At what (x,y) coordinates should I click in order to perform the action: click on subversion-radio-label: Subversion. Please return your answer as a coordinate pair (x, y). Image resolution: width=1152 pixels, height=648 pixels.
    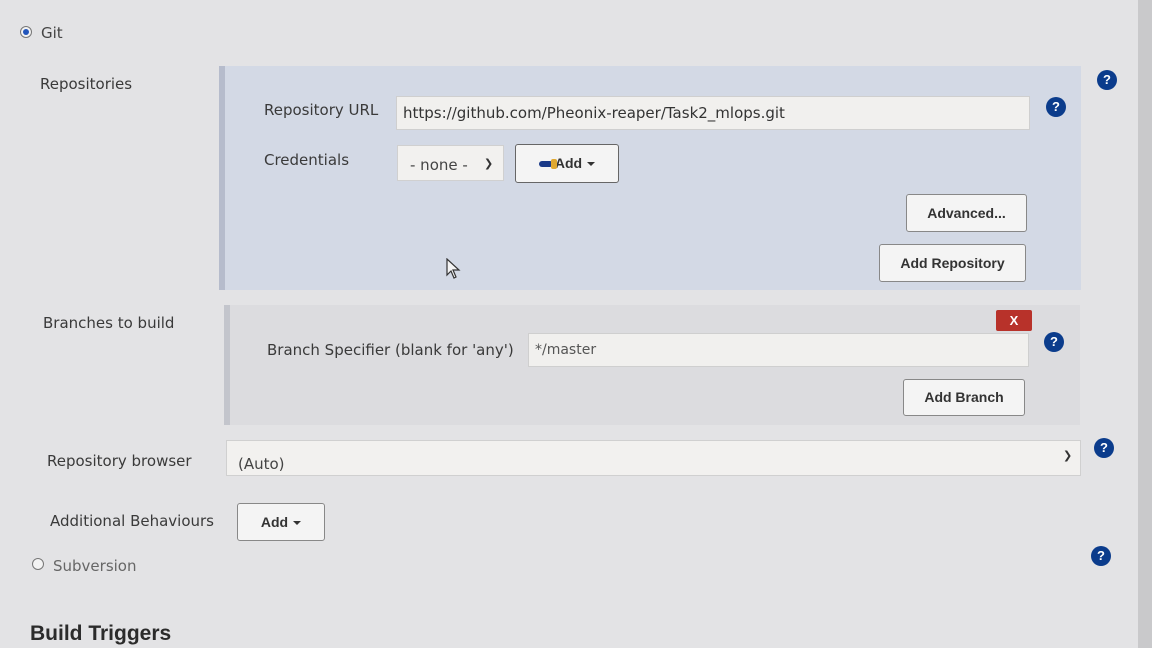
    Looking at the image, I should click on (95, 566).